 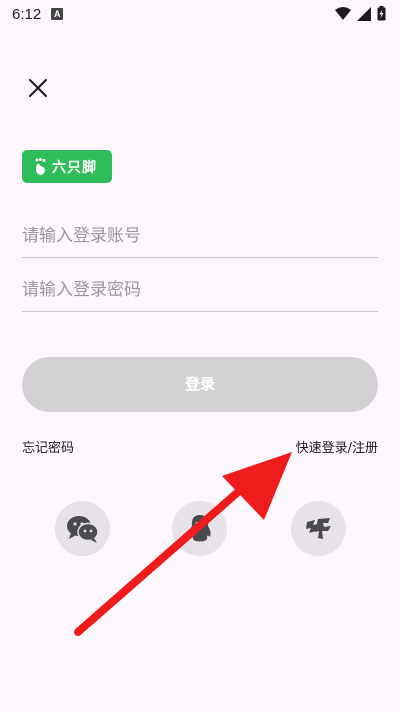 I want to click on status-icons, so click(x=360, y=13).